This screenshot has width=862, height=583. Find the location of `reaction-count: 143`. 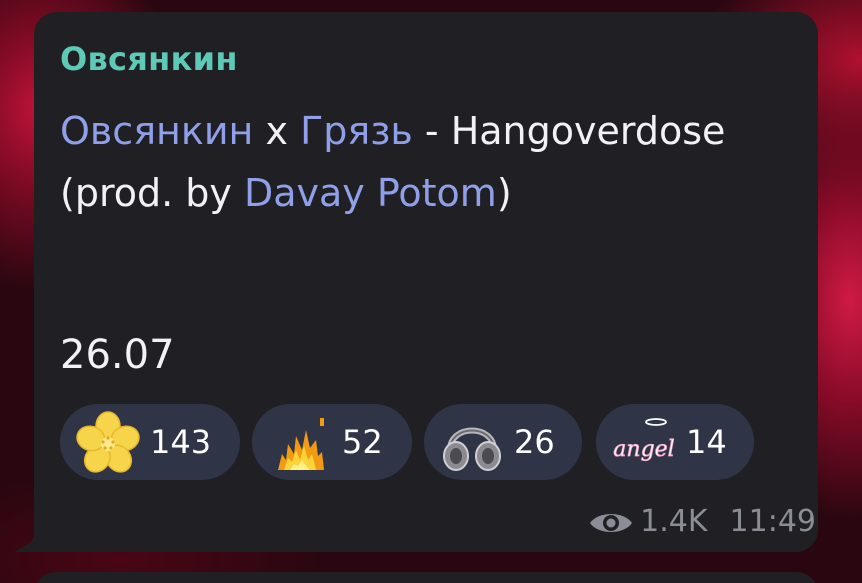

reaction-count: 143 is located at coordinates (181, 442).